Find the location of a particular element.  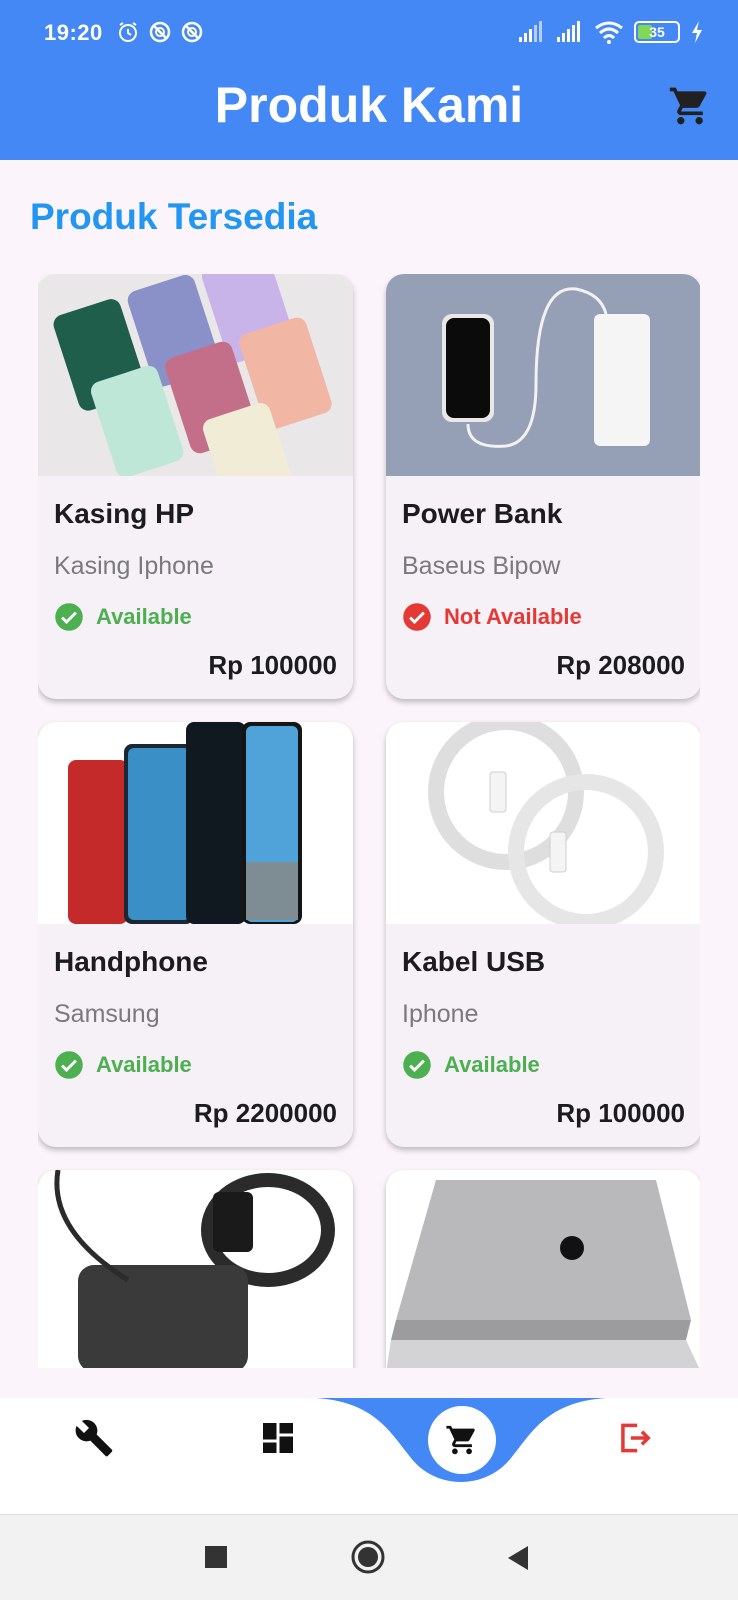

product-image-charger is located at coordinates (195, 1269).